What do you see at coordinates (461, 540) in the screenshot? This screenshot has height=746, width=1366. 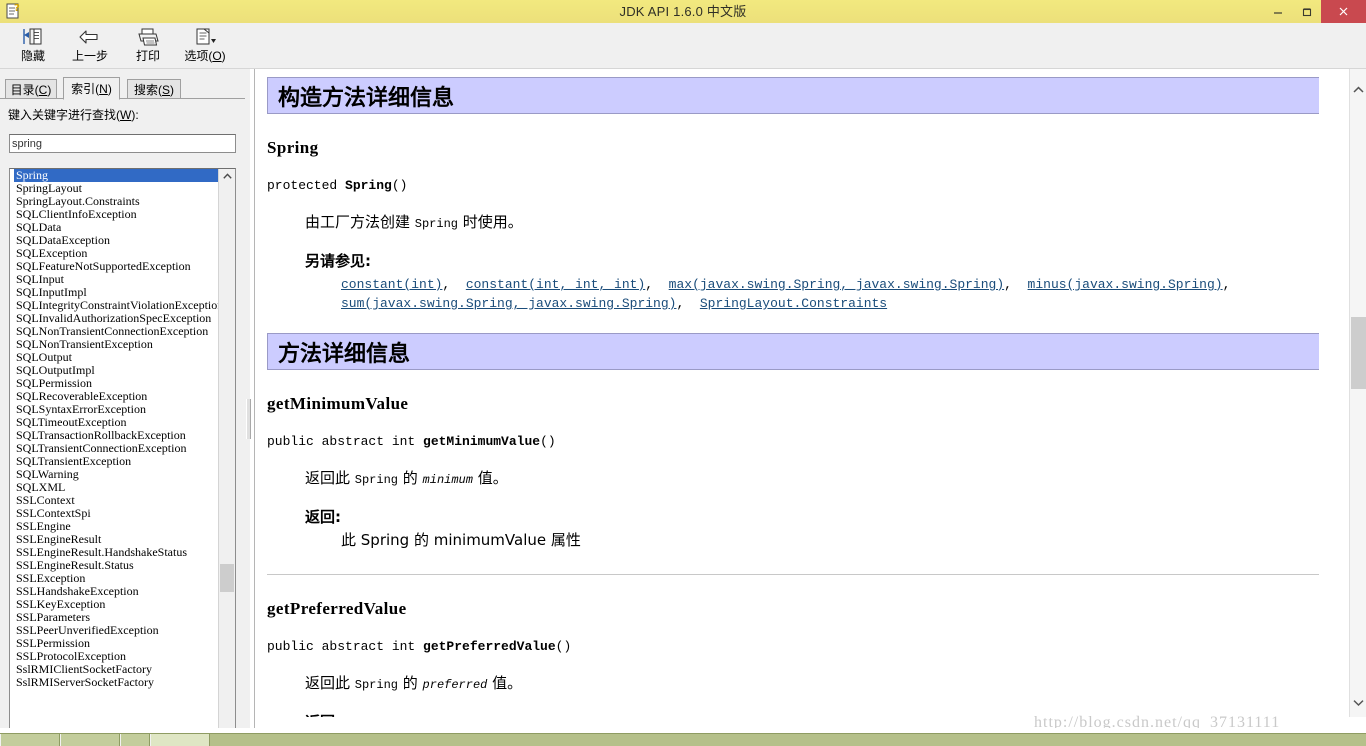 I see `returns-body-getminimumvalue: 此 Spring 的 minimumValue 属性` at bounding box center [461, 540].